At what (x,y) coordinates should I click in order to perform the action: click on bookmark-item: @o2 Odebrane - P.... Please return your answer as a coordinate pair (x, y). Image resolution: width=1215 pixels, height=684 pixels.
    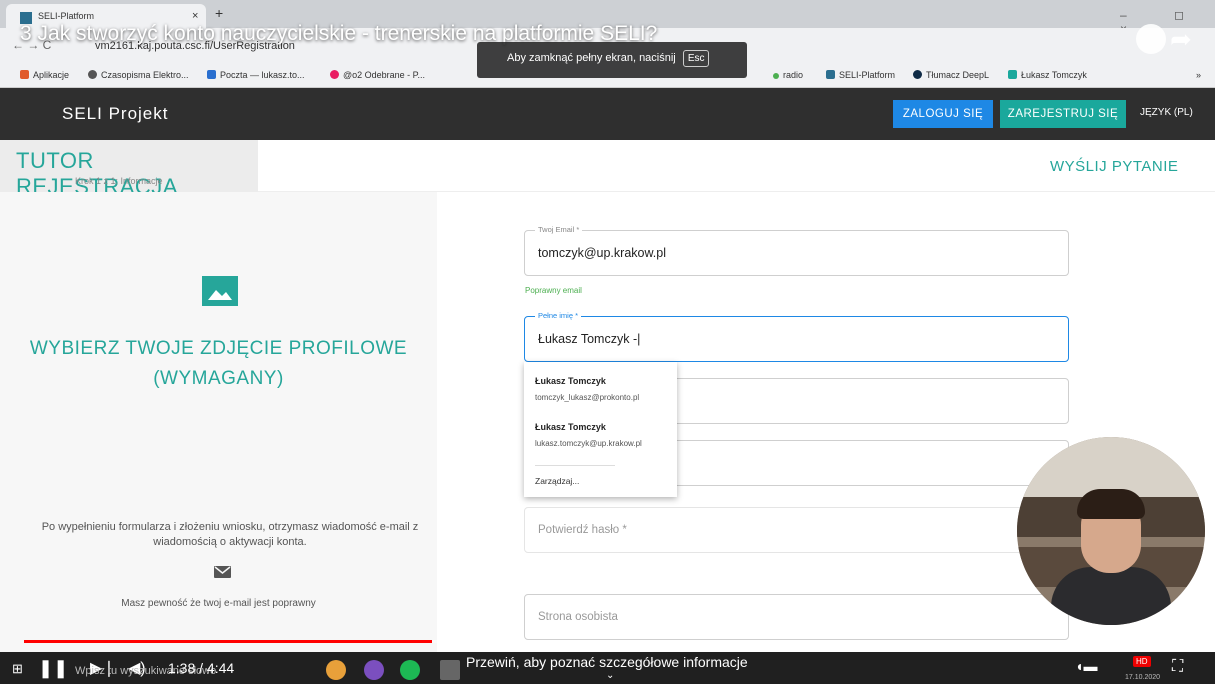
    Looking at the image, I should click on (377, 75).